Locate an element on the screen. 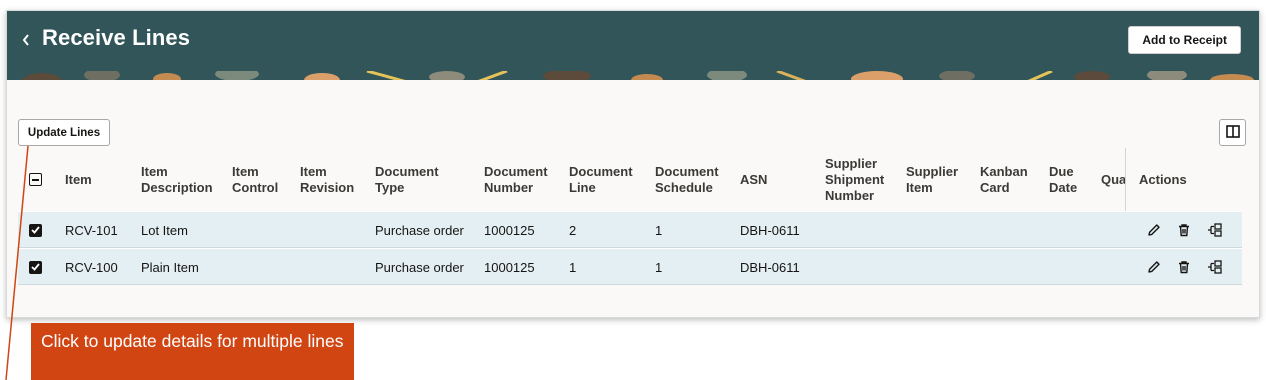 The height and width of the screenshot is (380, 1266). col-header-due-date: Due Date is located at coordinates (1063, 179).